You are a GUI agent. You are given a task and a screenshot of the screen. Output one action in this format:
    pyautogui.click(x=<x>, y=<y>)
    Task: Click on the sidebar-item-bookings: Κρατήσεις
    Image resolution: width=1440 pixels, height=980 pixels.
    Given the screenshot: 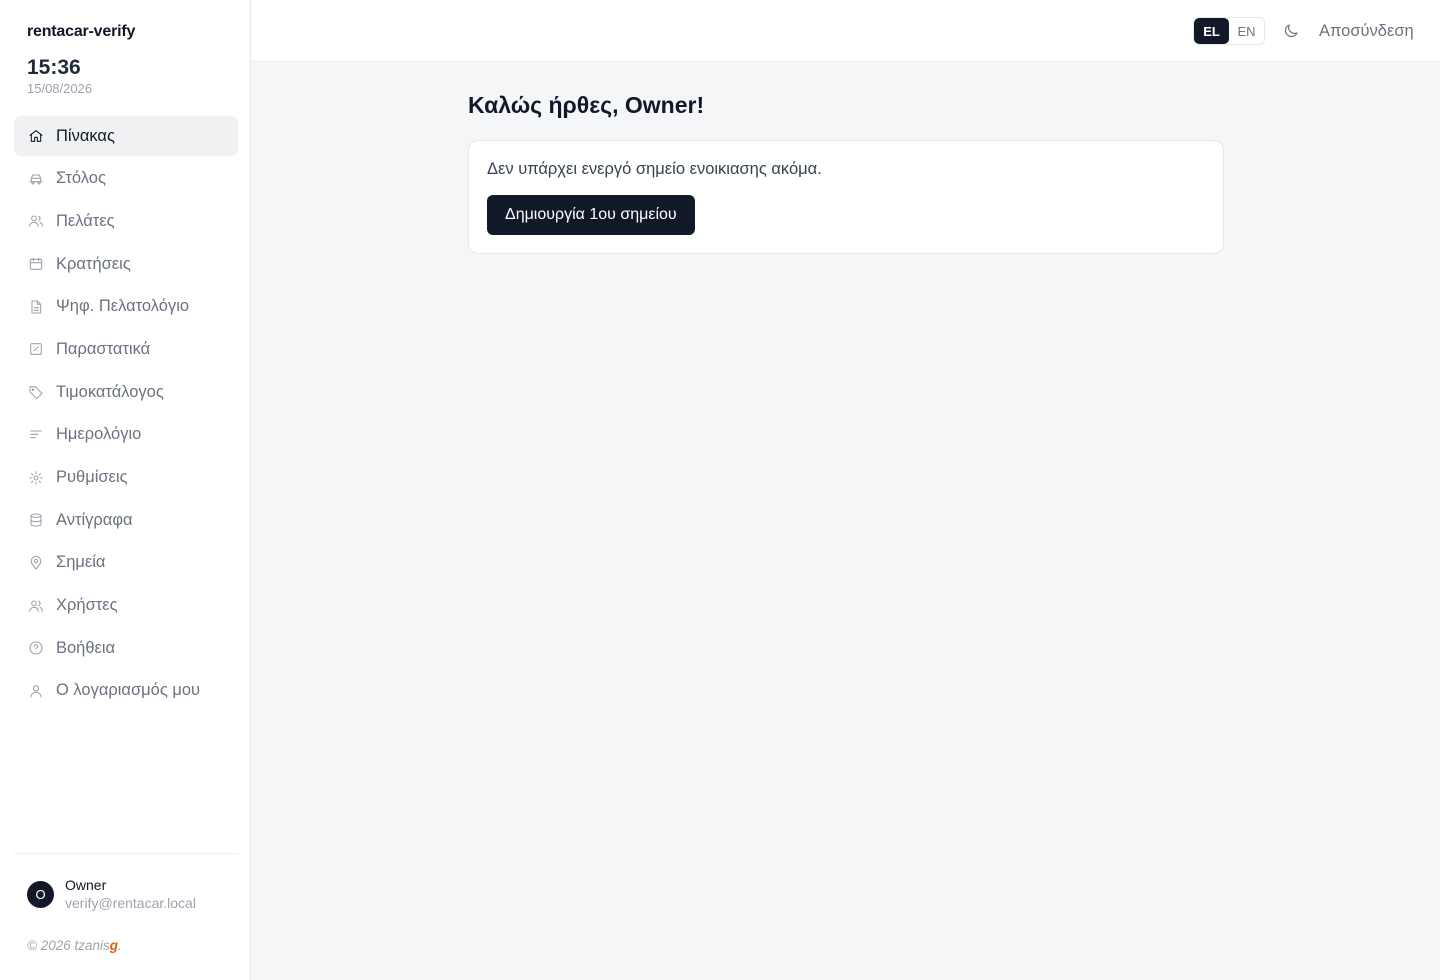 What is the action you would take?
    pyautogui.click(x=126, y=264)
    